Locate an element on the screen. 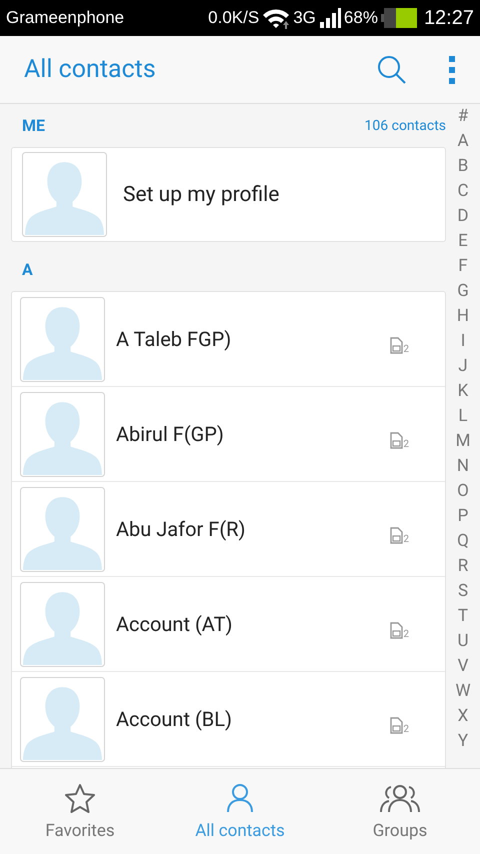 The height and width of the screenshot is (854, 480). index-letter: L is located at coordinates (463, 416).